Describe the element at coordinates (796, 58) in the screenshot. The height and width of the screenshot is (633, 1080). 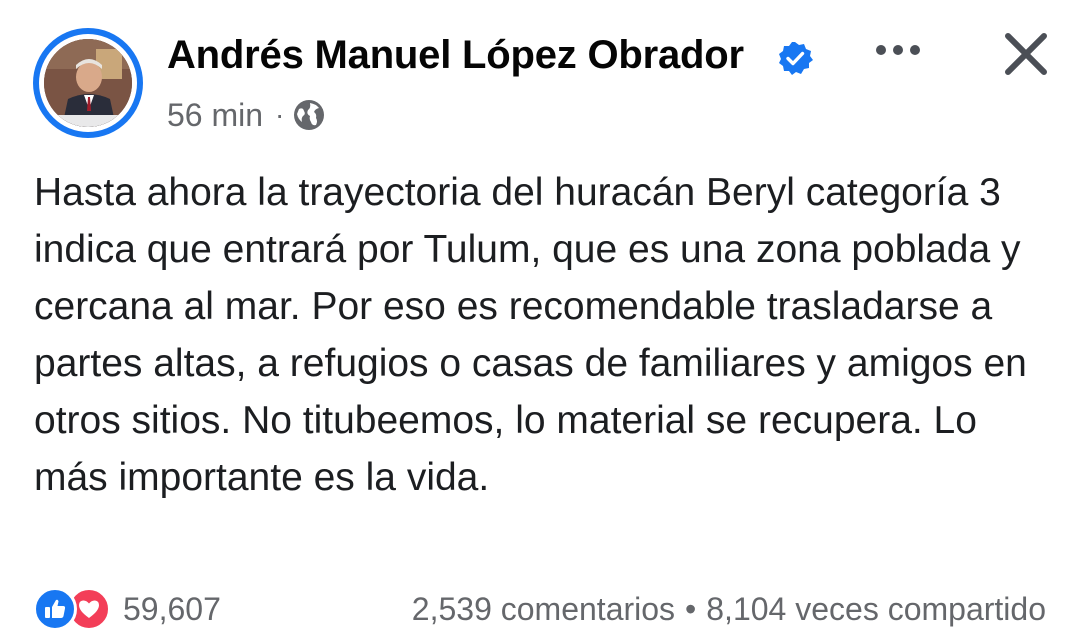
I see `verified-badge-icon` at that location.